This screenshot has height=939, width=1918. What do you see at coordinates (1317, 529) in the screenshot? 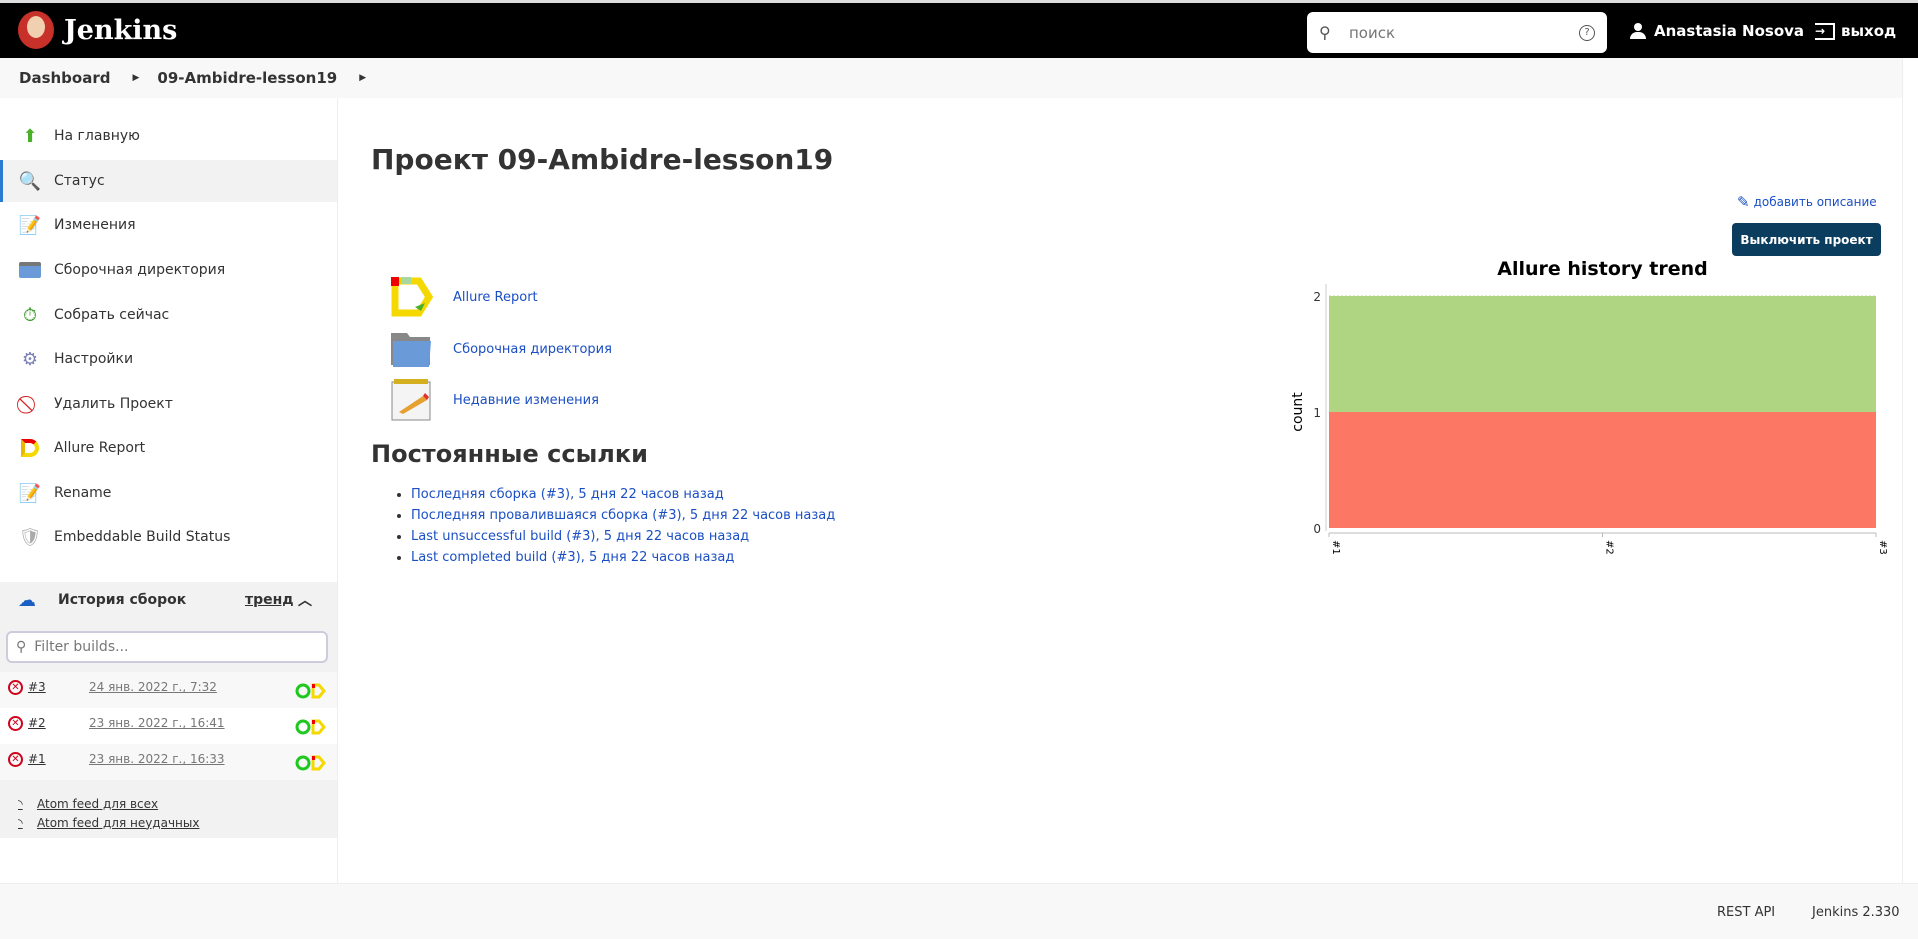
I see `y-tick-label: 0` at bounding box center [1317, 529].